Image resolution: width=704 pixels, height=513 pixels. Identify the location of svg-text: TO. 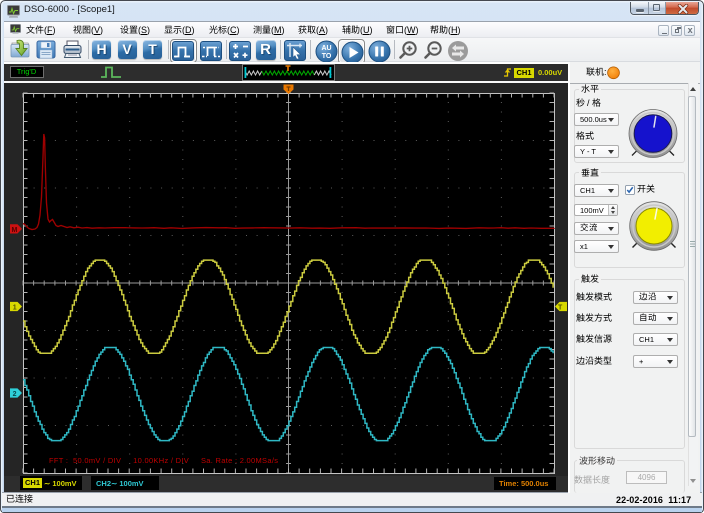
(326, 56).